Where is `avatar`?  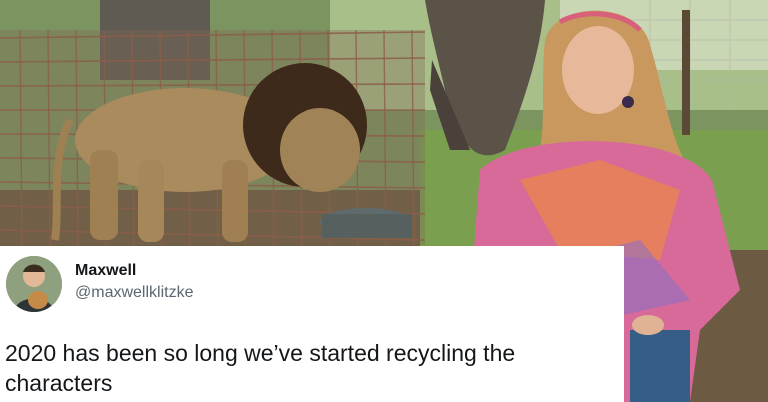 avatar is located at coordinates (34, 284).